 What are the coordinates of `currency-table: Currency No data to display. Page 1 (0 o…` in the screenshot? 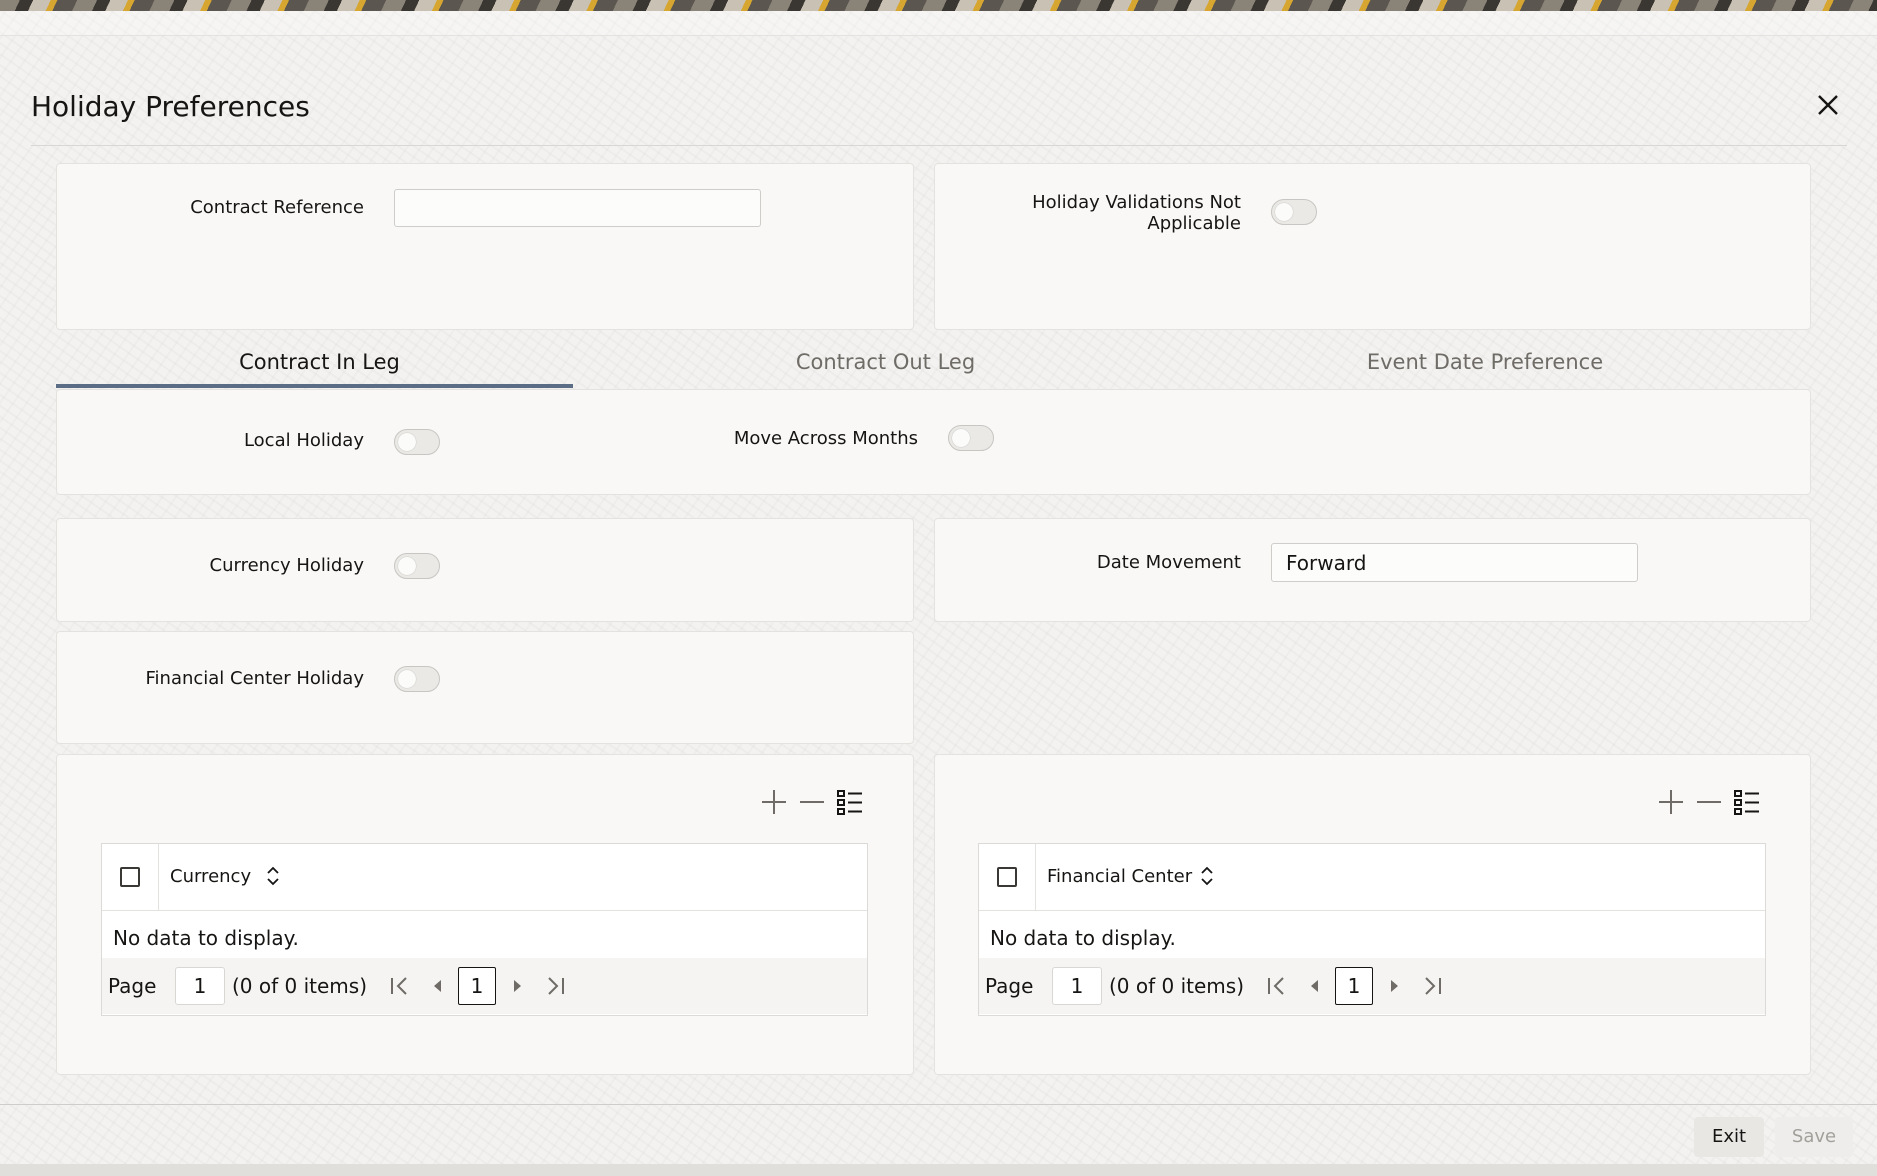 It's located at (484, 929).